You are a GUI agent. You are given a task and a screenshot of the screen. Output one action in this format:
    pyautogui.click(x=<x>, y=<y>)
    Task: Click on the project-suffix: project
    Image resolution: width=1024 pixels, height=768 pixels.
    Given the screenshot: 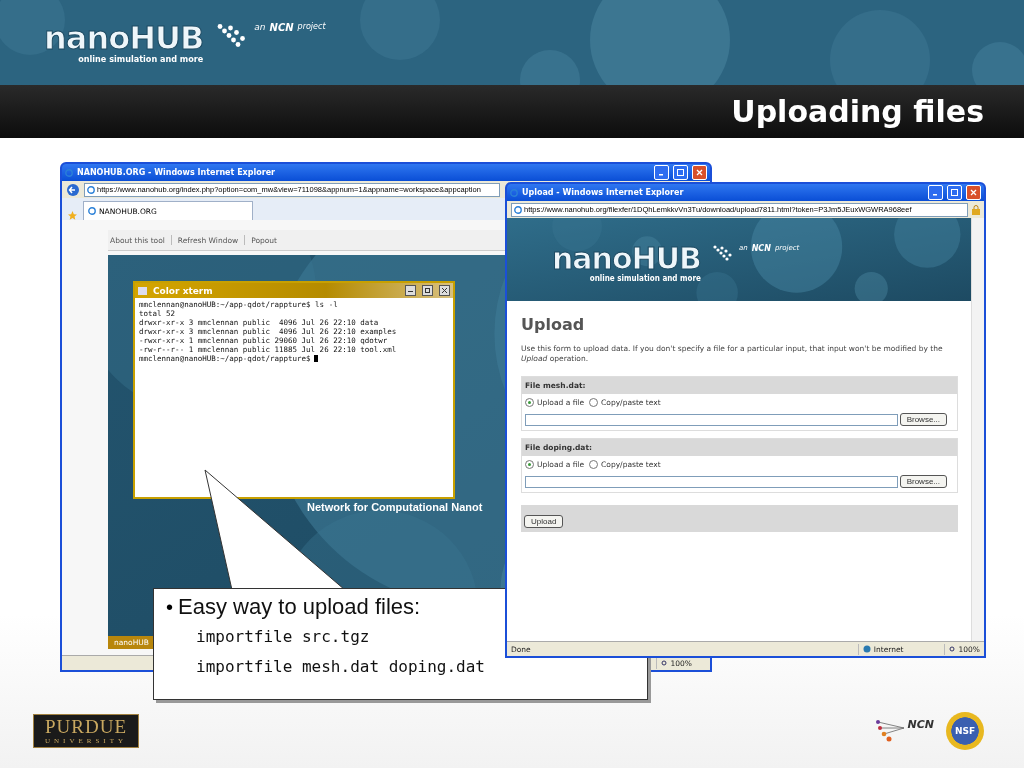 What is the action you would take?
    pyautogui.click(x=311, y=26)
    